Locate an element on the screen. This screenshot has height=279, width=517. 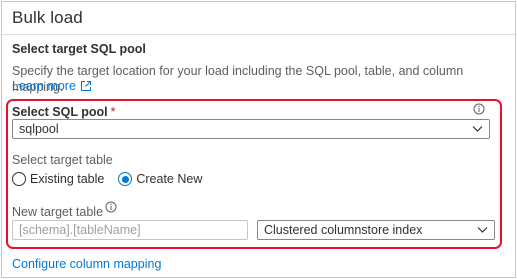
new-table-name-input is located at coordinates (130, 230).